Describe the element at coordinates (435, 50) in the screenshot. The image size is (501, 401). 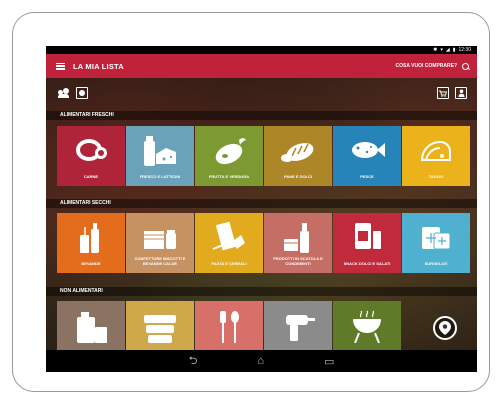
I see `bluetooth-icon: ✱` at that location.